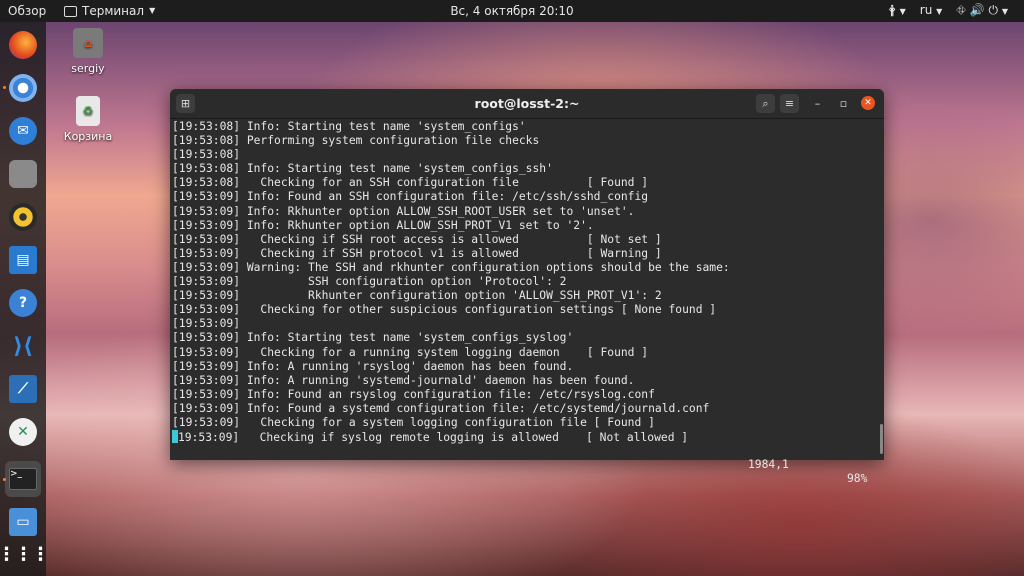 The width and height of the screenshot is (1024, 576). What do you see at coordinates (23, 260) in the screenshot?
I see `writer-icon: ▤` at bounding box center [23, 260].